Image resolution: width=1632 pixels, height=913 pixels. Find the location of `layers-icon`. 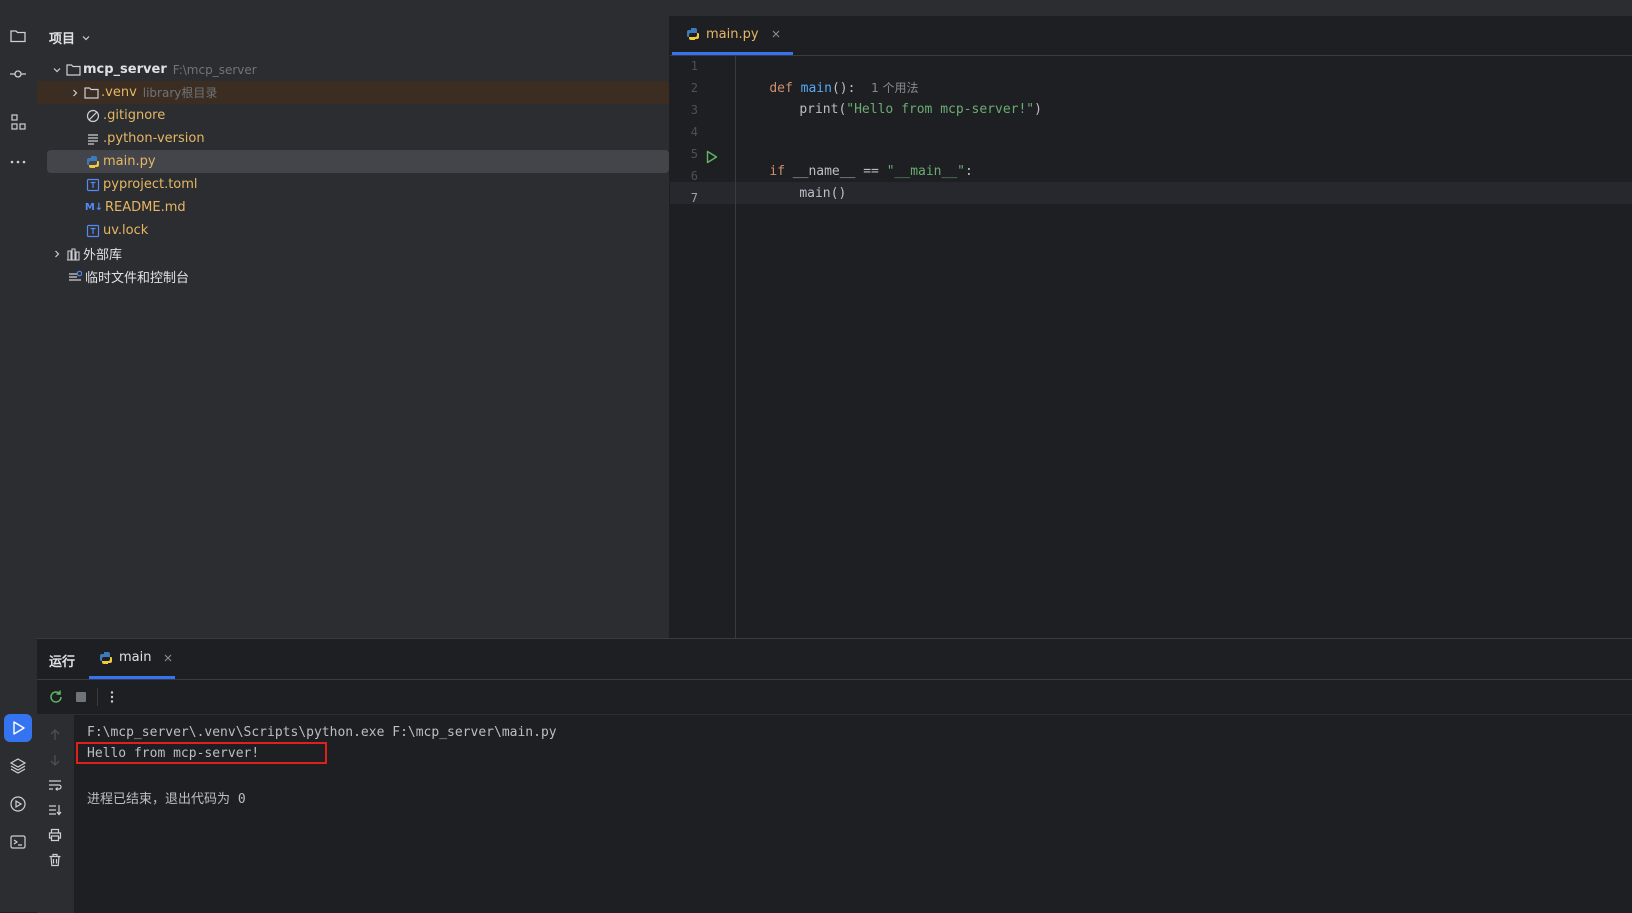

layers-icon is located at coordinates (18, 766).